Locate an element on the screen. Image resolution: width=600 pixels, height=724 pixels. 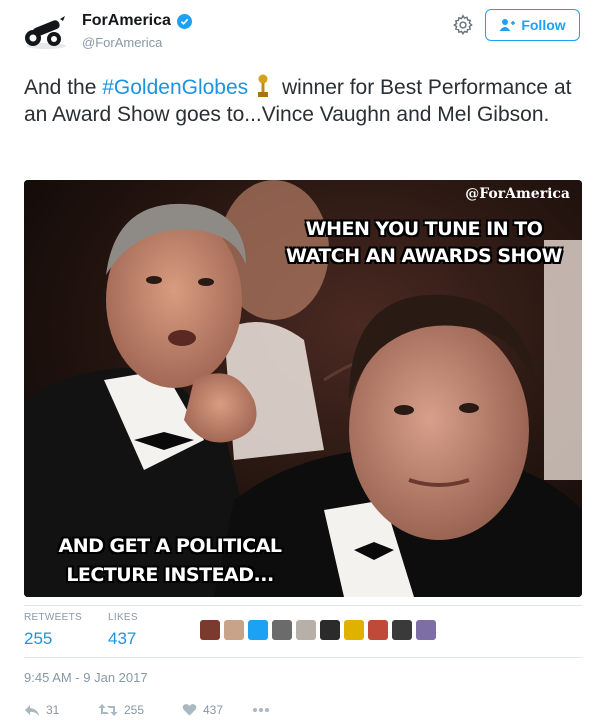
likes-label: LIKES is located at coordinates (123, 617).